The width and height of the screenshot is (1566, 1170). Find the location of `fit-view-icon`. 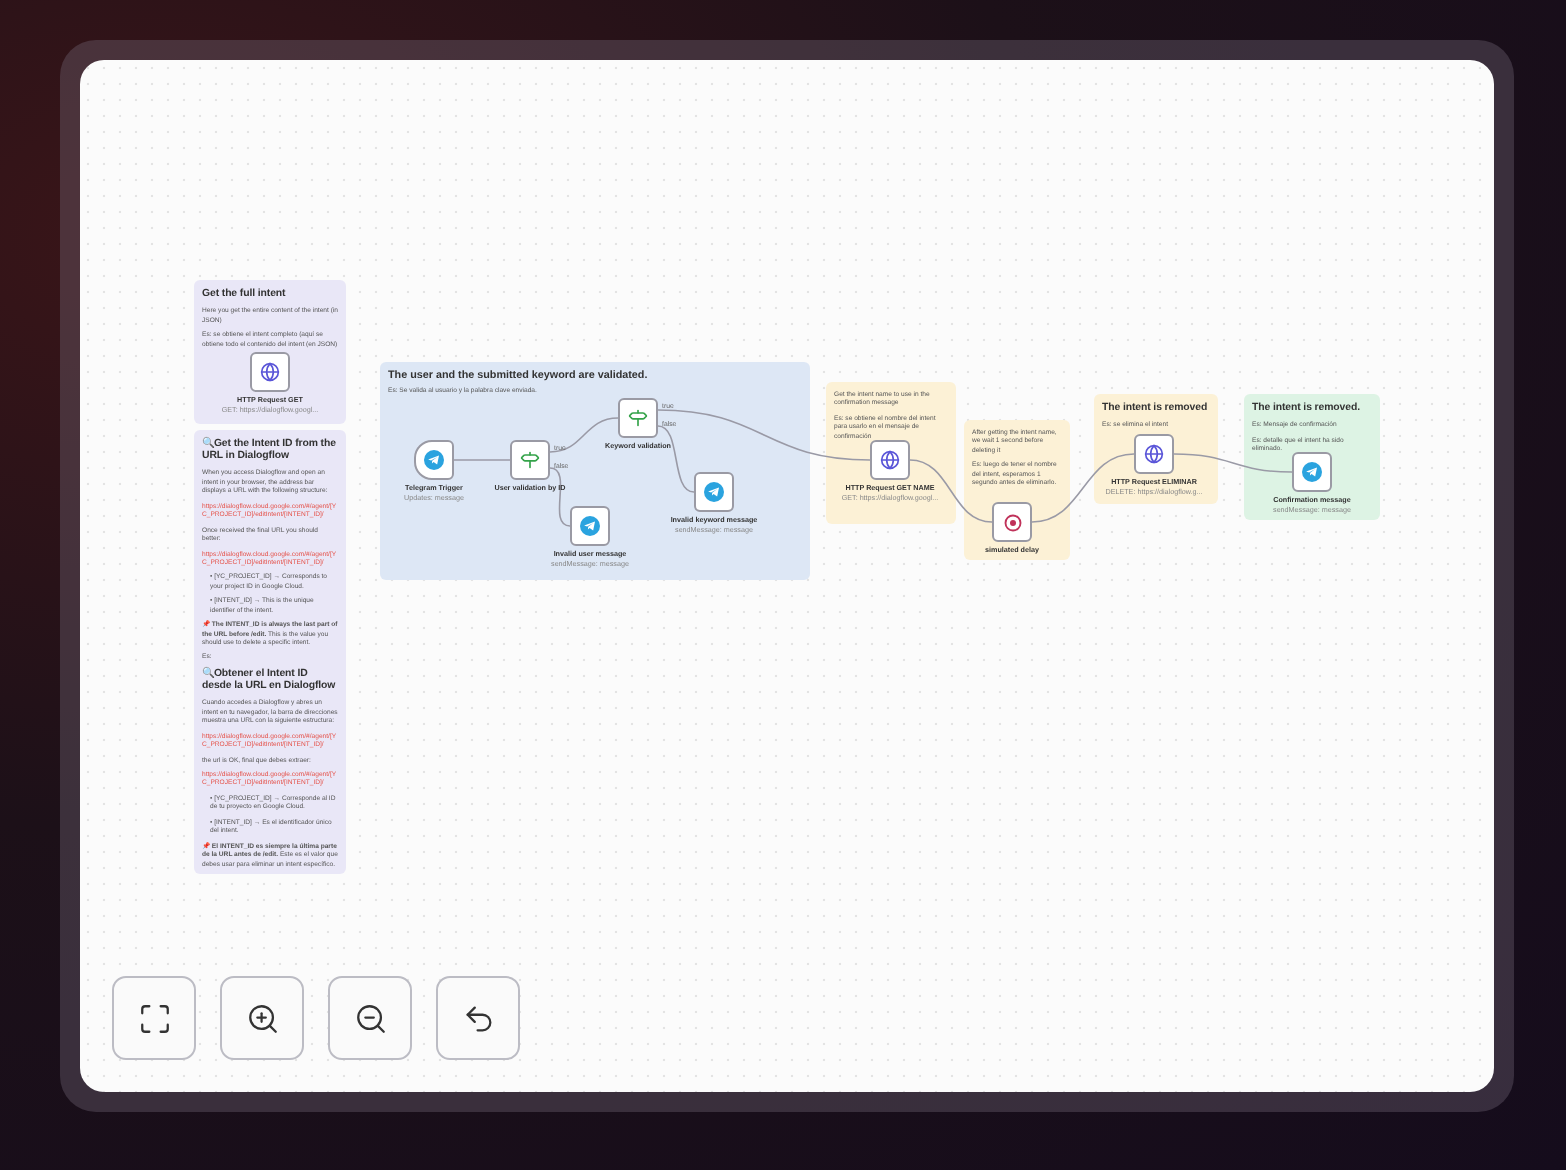

fit-view-icon is located at coordinates (154, 1018).